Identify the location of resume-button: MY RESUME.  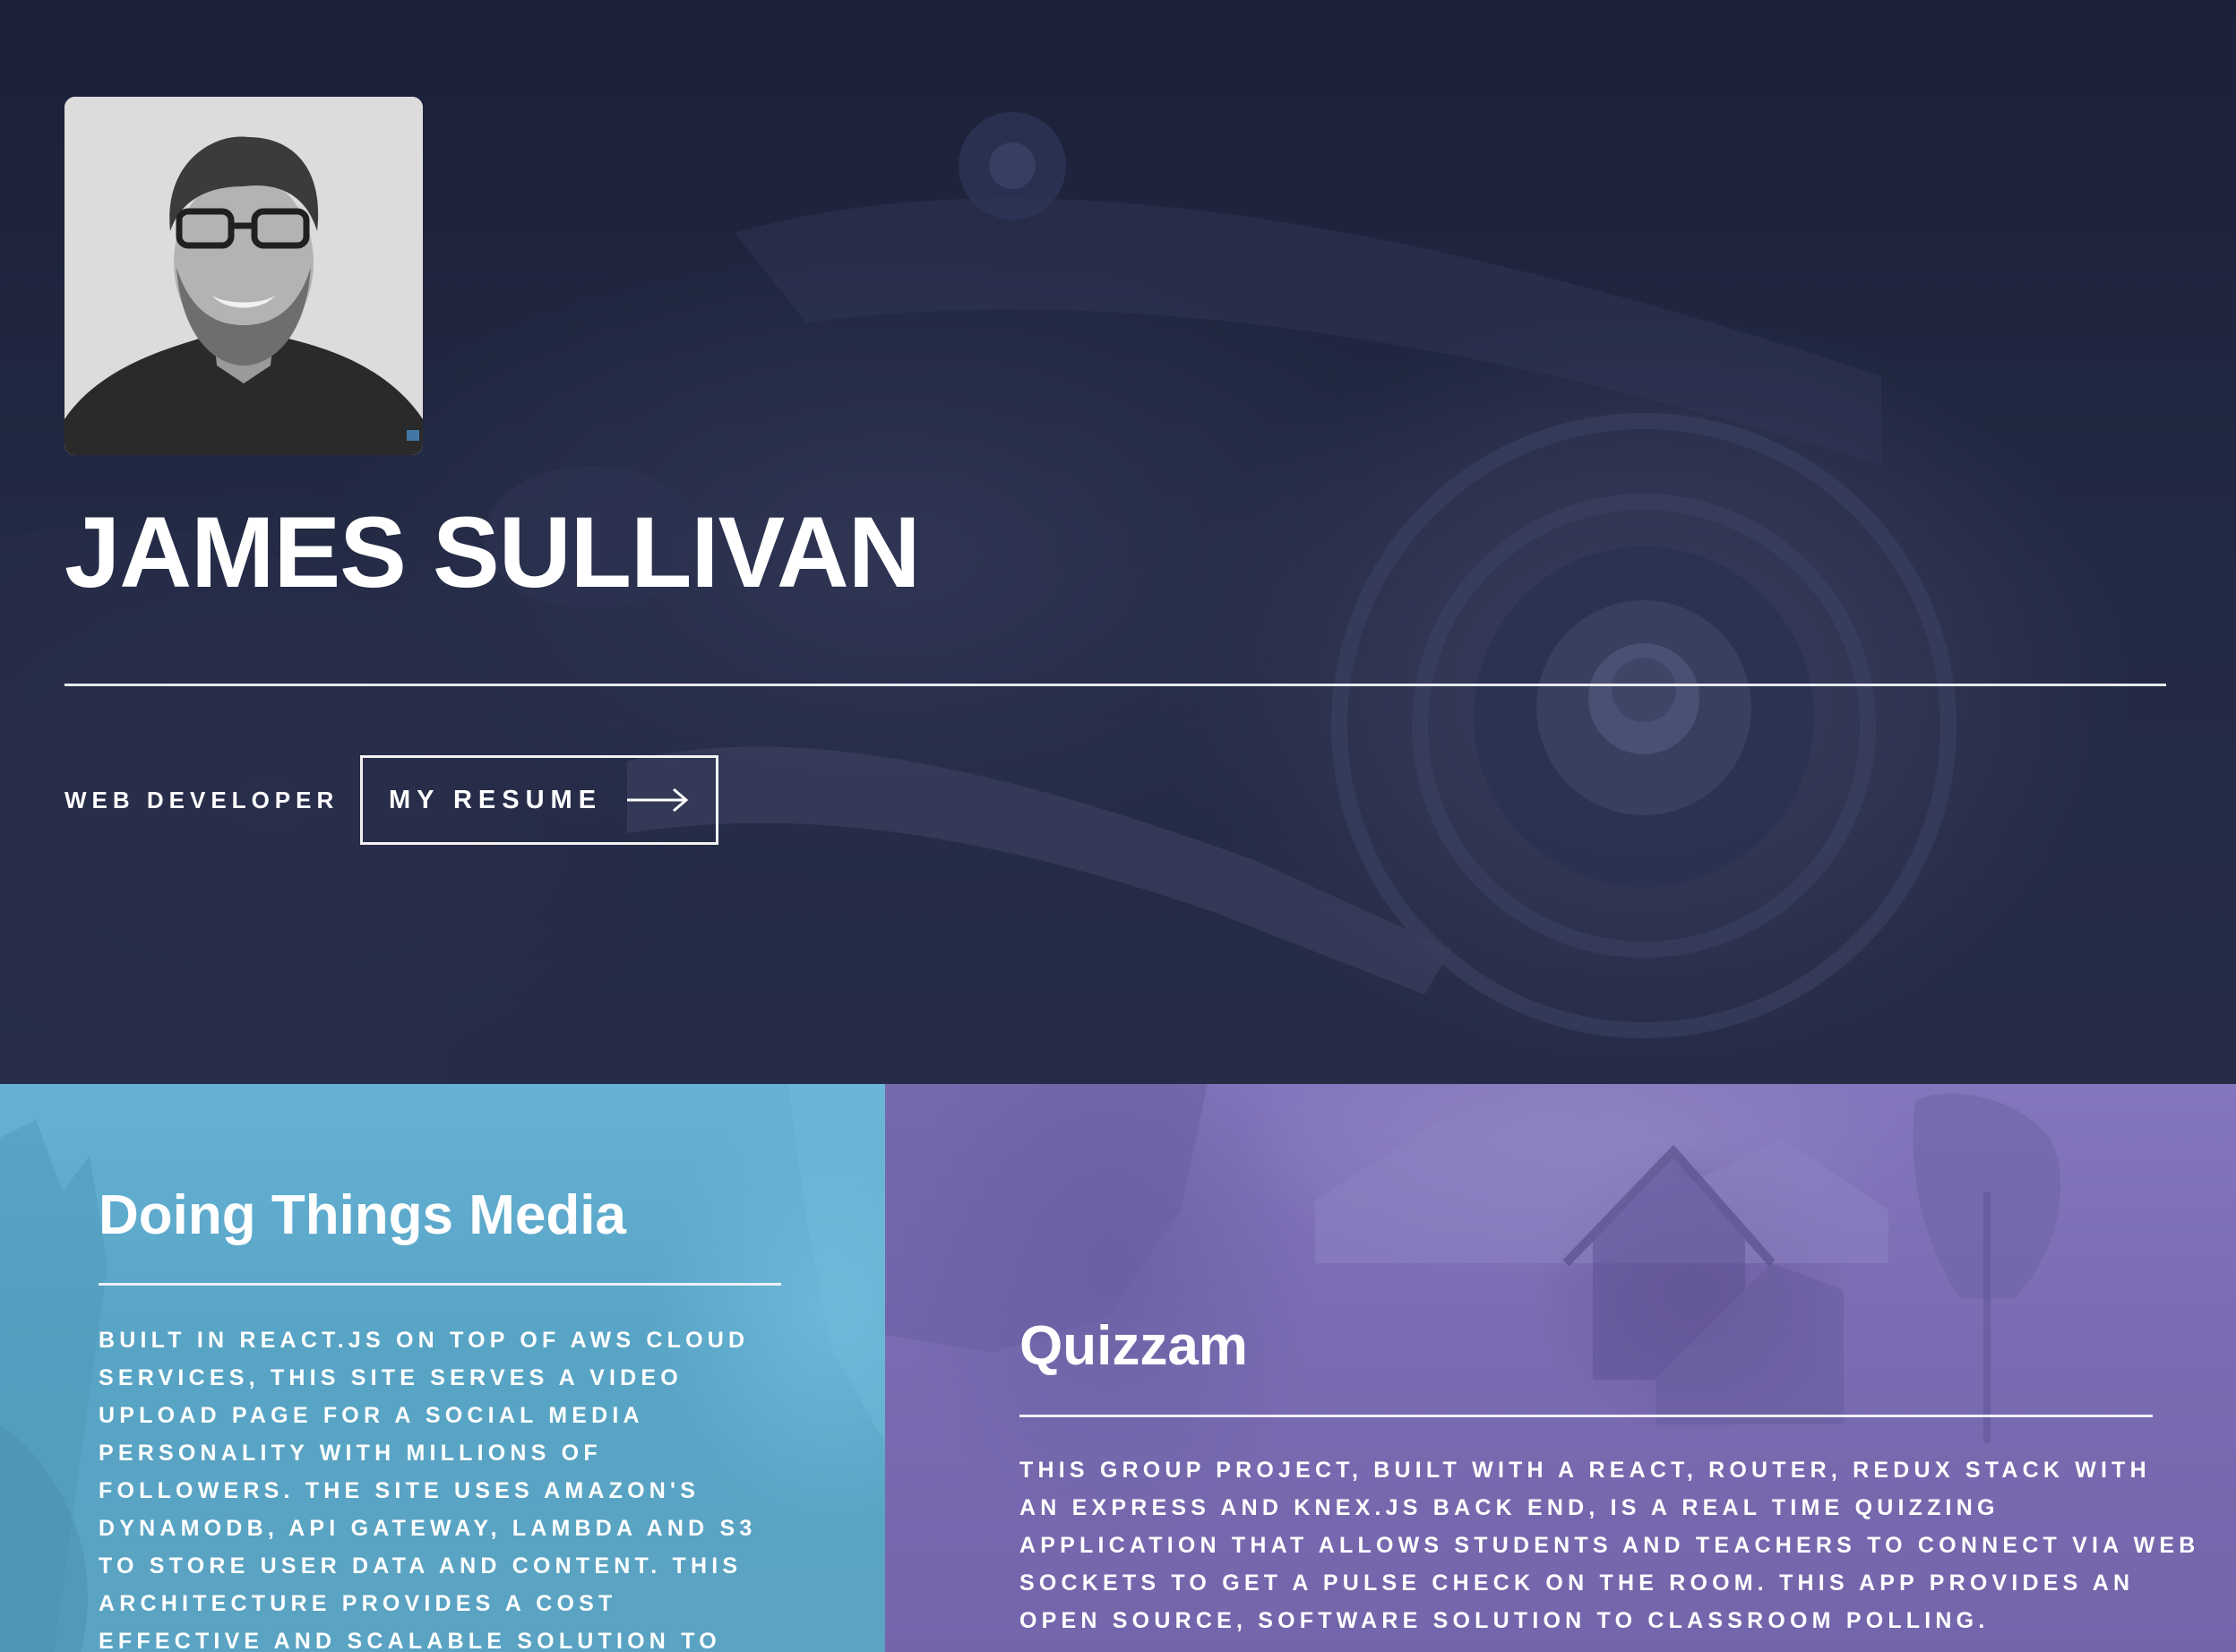
(539, 800).